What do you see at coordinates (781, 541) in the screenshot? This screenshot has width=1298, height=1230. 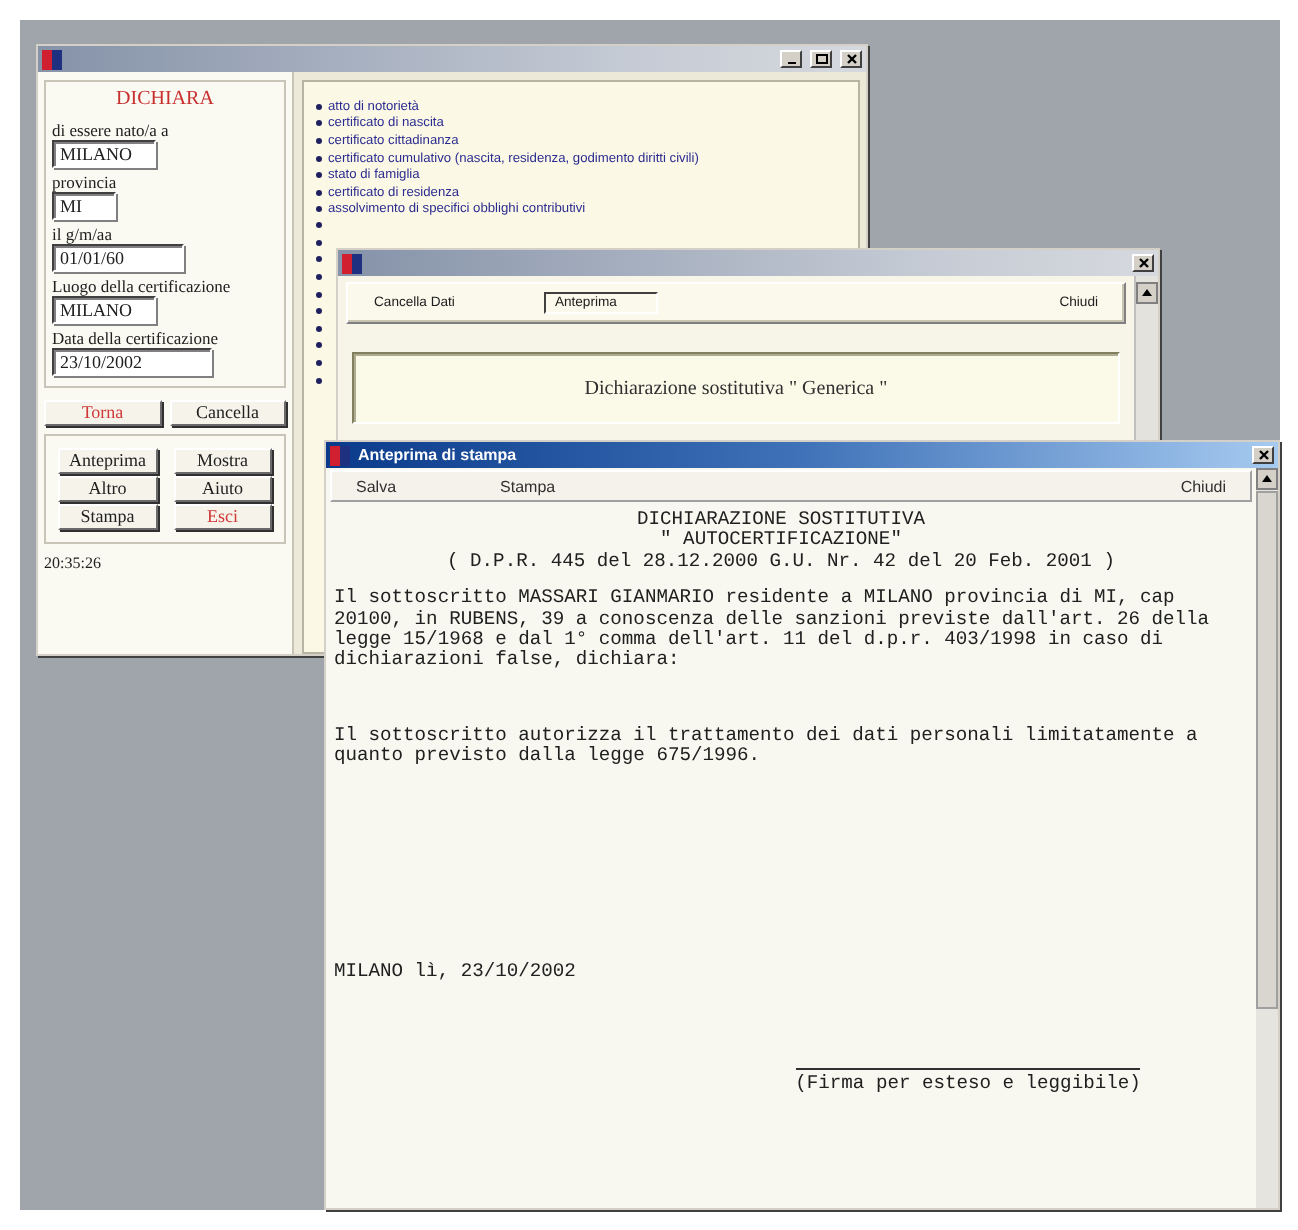 I see `document-heading: " AUTOCERTIFICAZIONE"` at bounding box center [781, 541].